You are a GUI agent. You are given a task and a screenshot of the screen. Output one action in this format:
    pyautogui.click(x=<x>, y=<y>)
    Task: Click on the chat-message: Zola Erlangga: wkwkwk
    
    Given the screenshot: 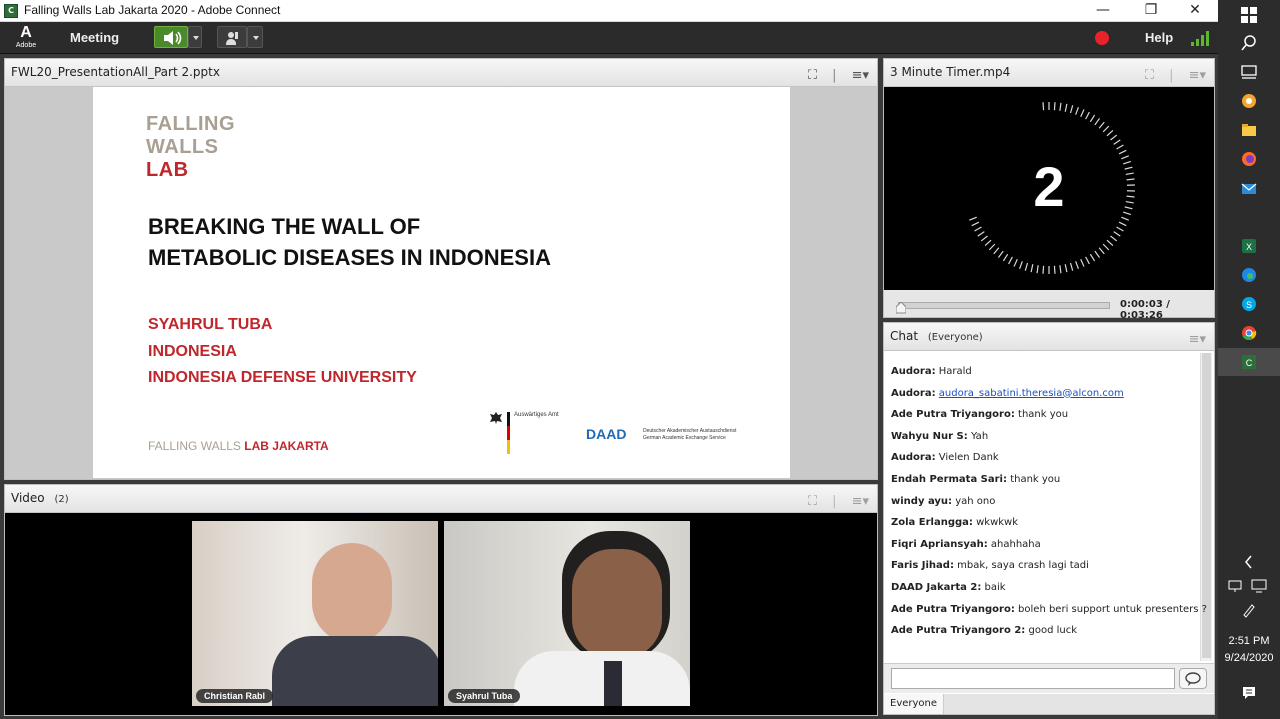 What is the action you would take?
    pyautogui.click(x=954, y=522)
    